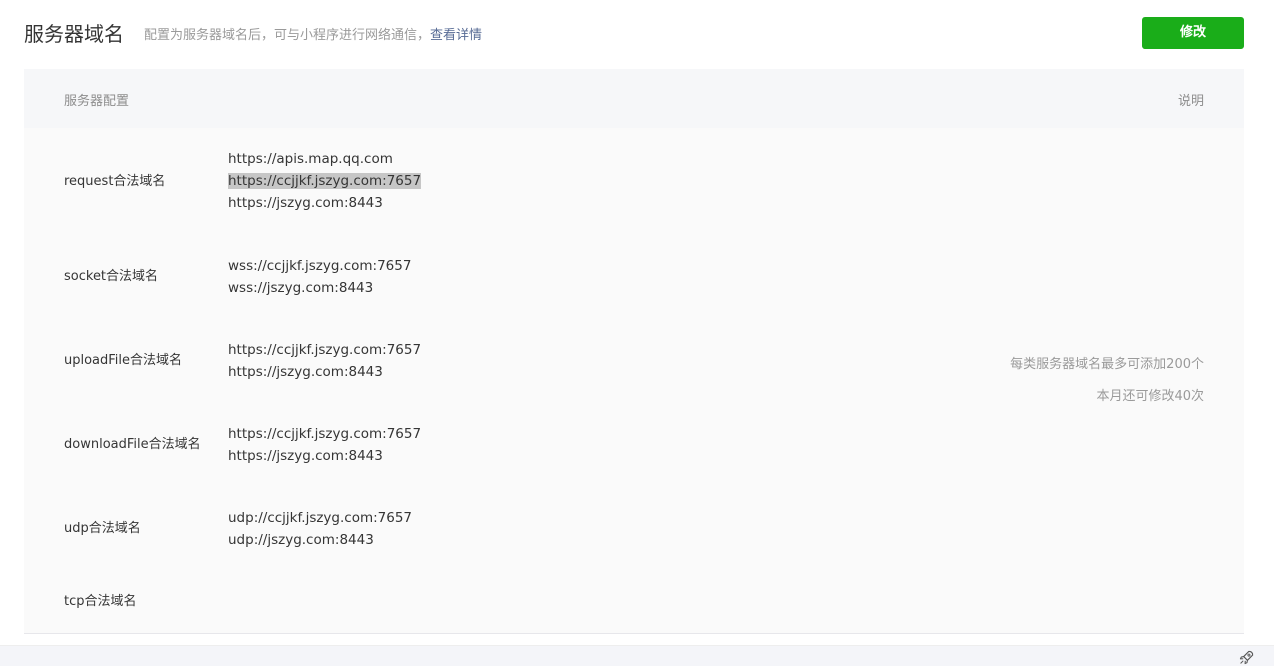 The height and width of the screenshot is (666, 1274). I want to click on table-header: 服务器配置 说明, so click(634, 98).